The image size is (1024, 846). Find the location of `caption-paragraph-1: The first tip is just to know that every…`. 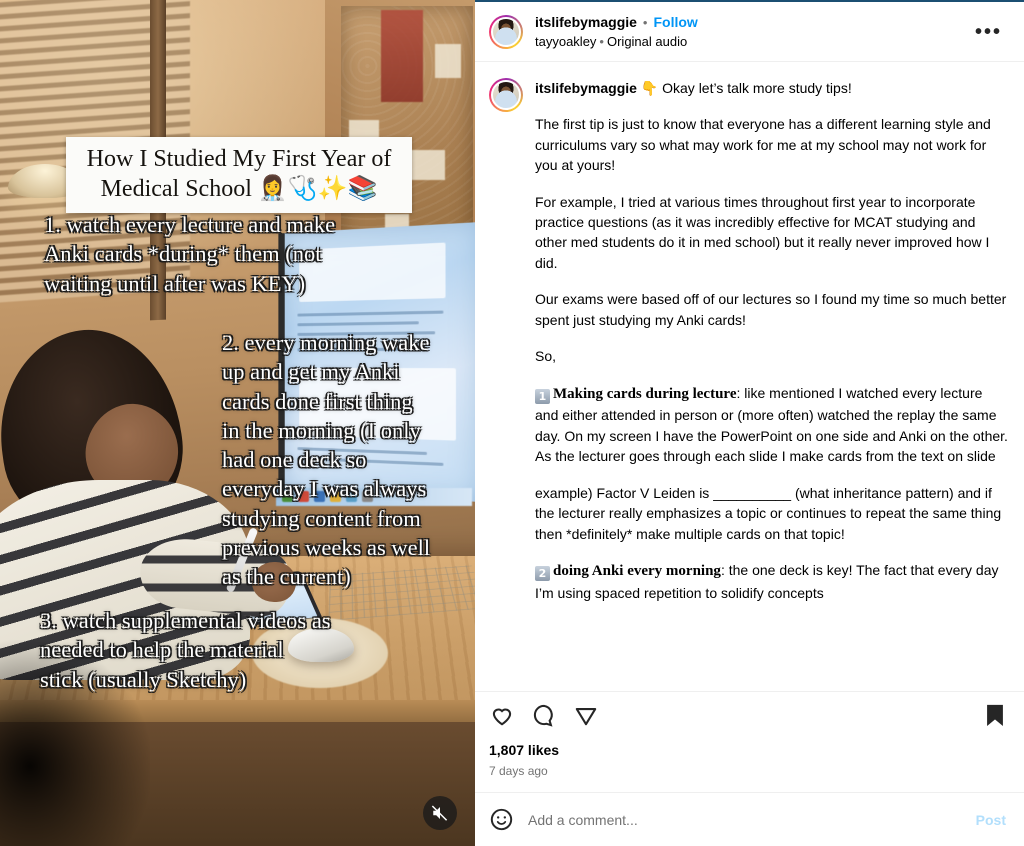

caption-paragraph-1: The first tip is just to know that every… is located at coordinates (763, 145).